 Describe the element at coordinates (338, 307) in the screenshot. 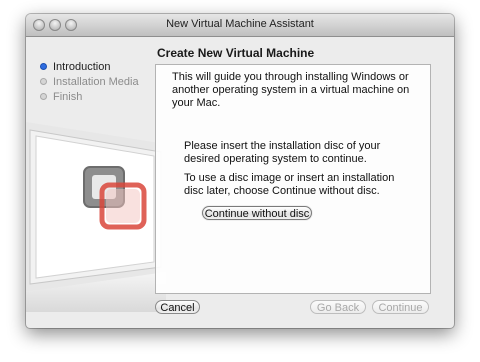

I see `go-back-button: Go Back` at that location.